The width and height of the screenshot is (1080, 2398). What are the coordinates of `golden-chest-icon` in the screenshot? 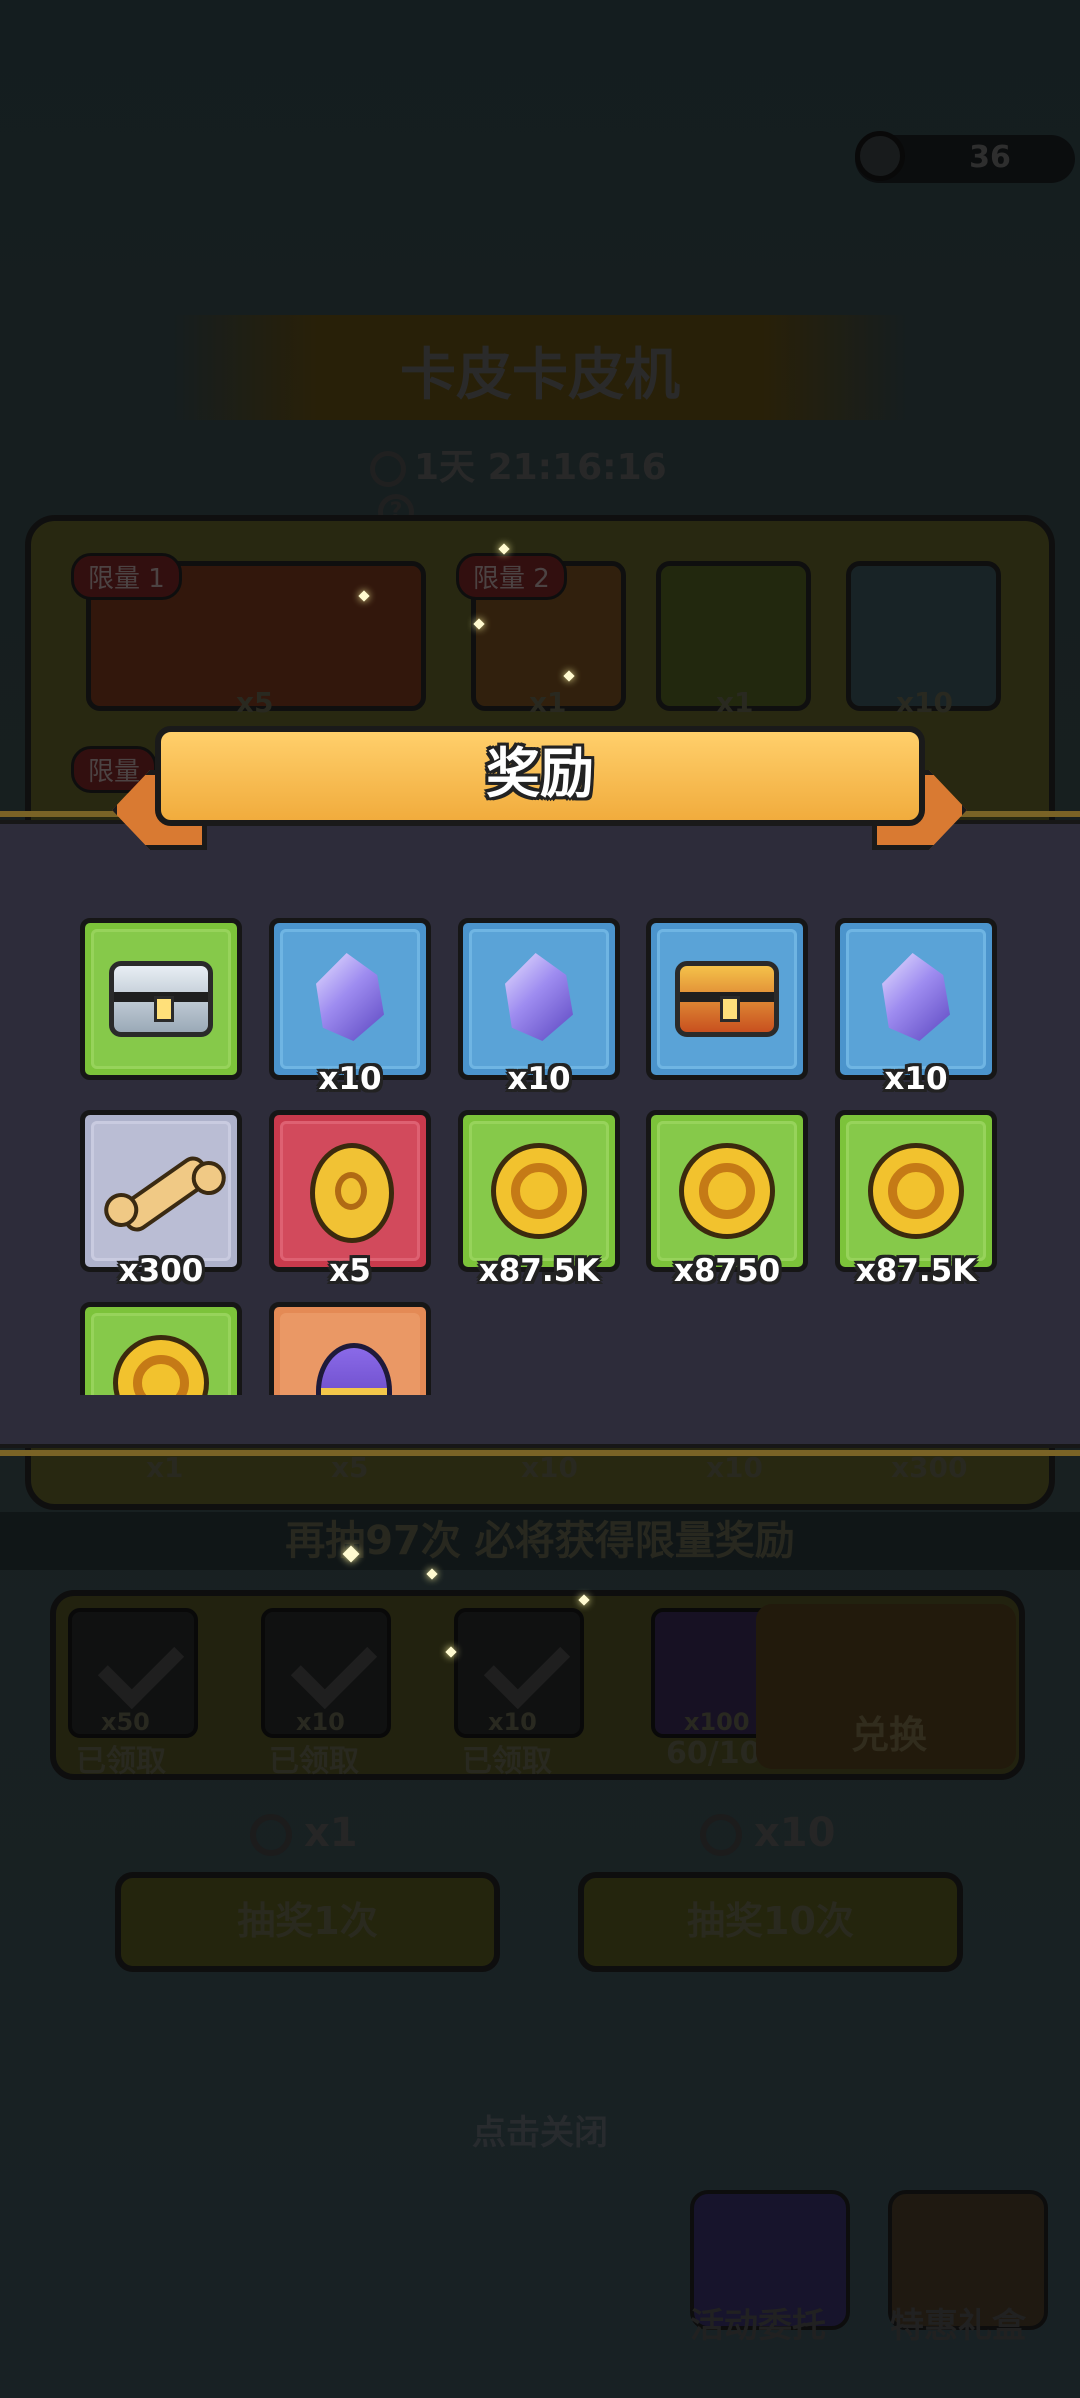 It's located at (727, 999).